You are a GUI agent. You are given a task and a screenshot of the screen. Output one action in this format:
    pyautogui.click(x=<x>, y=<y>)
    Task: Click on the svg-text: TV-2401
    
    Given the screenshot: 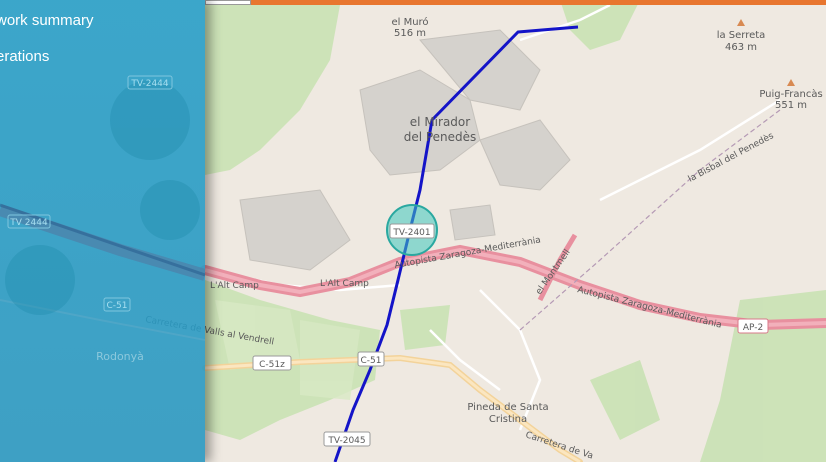 What is the action you would take?
    pyautogui.click(x=411, y=233)
    